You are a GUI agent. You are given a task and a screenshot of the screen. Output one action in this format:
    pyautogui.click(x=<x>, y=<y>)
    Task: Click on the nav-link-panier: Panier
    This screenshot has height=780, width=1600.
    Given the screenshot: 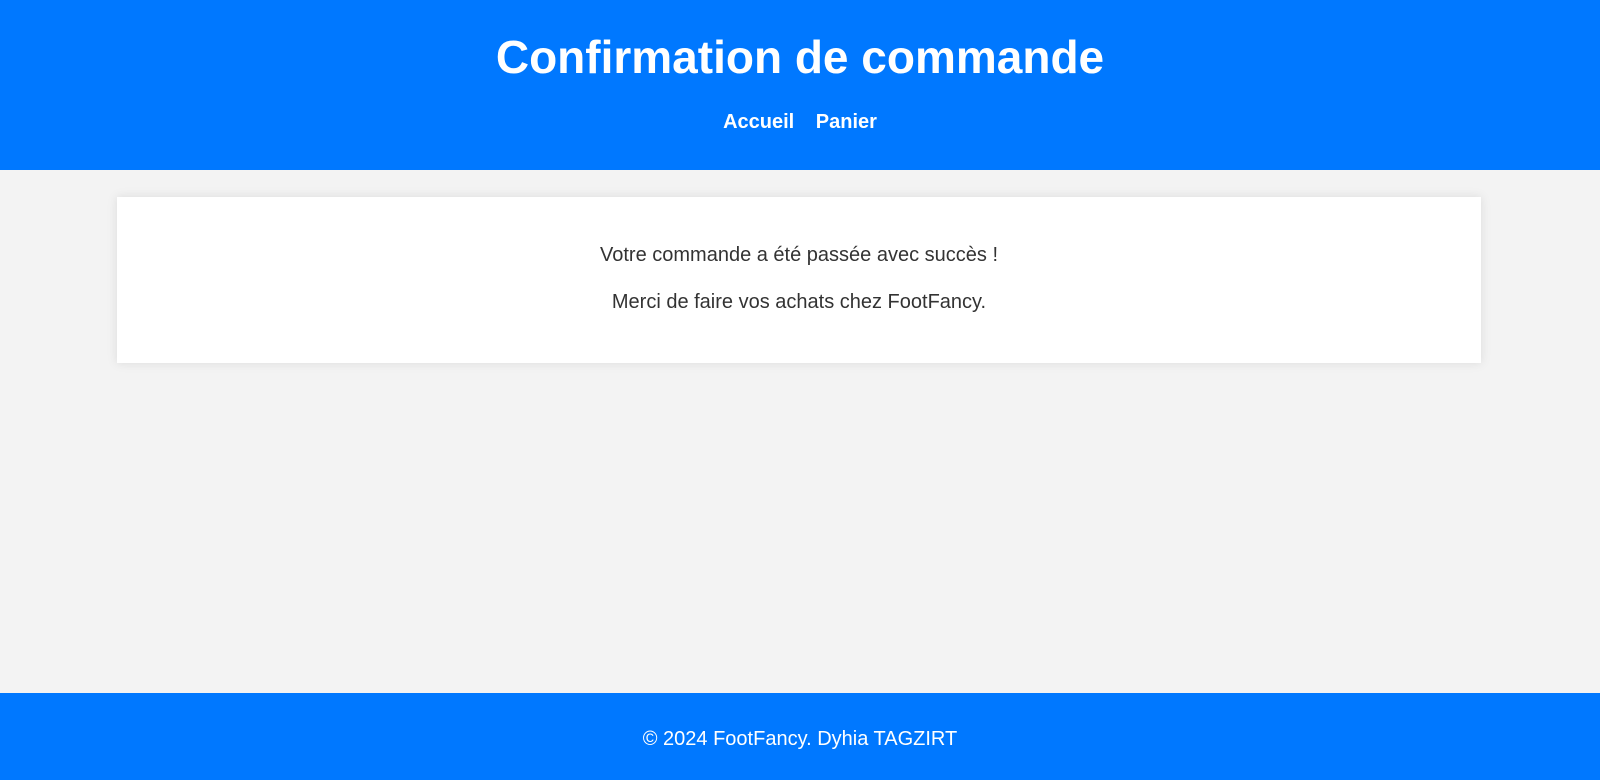 What is the action you would take?
    pyautogui.click(x=846, y=122)
    